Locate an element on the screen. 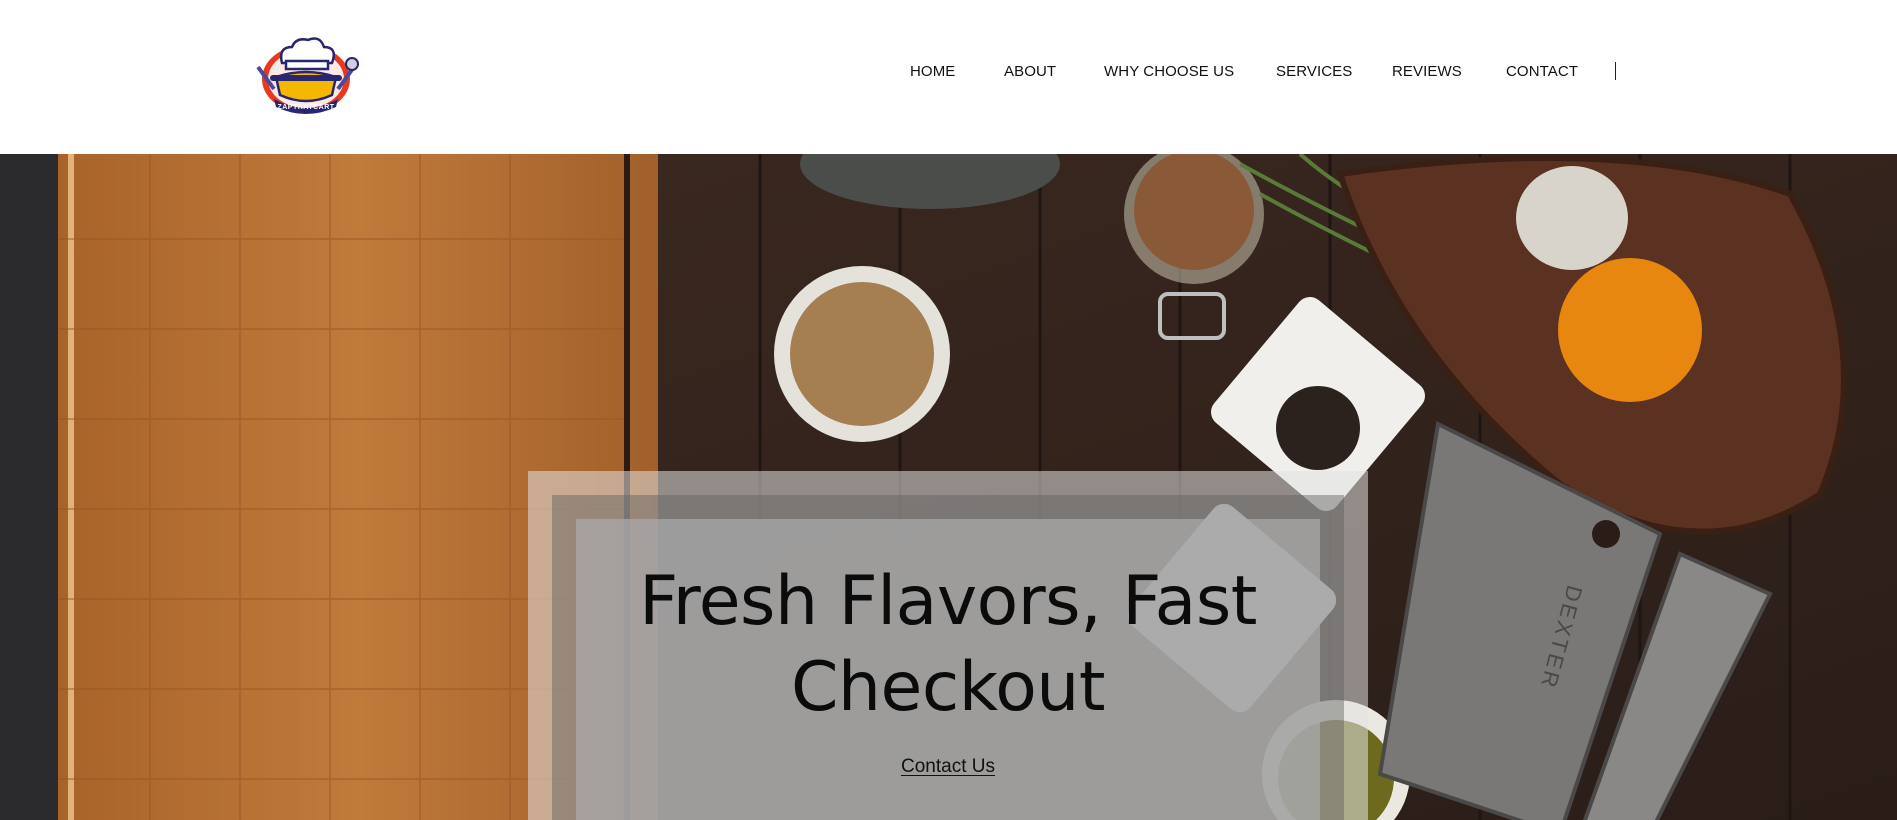  nav-about: ABOUT is located at coordinates (1030, 71).